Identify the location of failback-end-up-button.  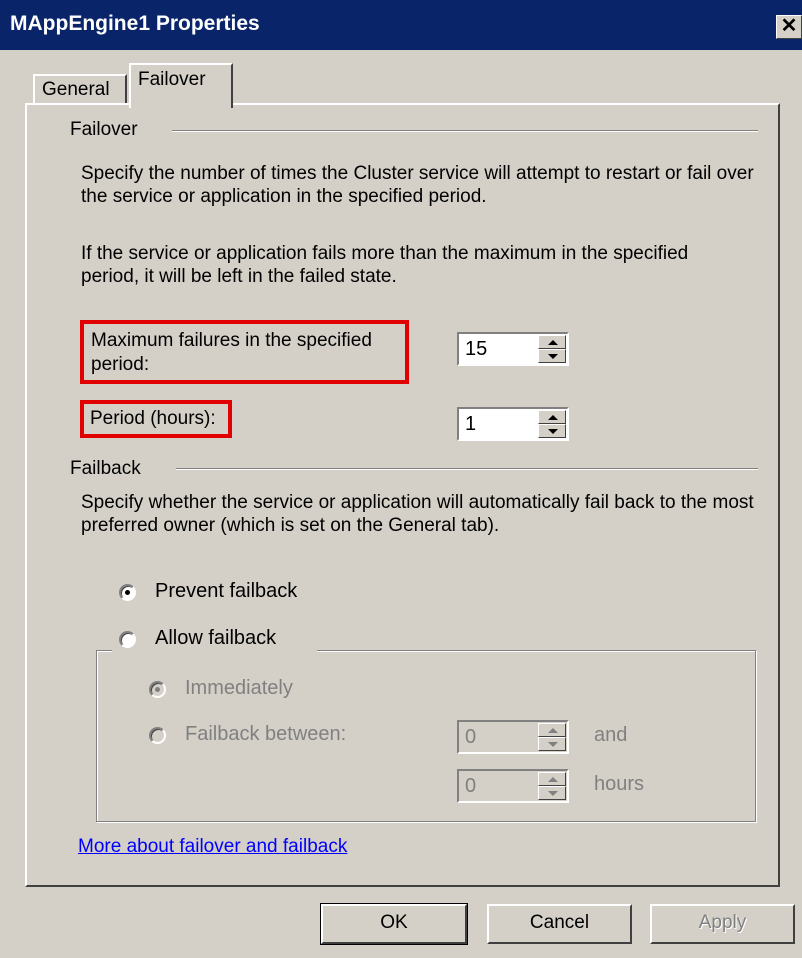
(552, 779).